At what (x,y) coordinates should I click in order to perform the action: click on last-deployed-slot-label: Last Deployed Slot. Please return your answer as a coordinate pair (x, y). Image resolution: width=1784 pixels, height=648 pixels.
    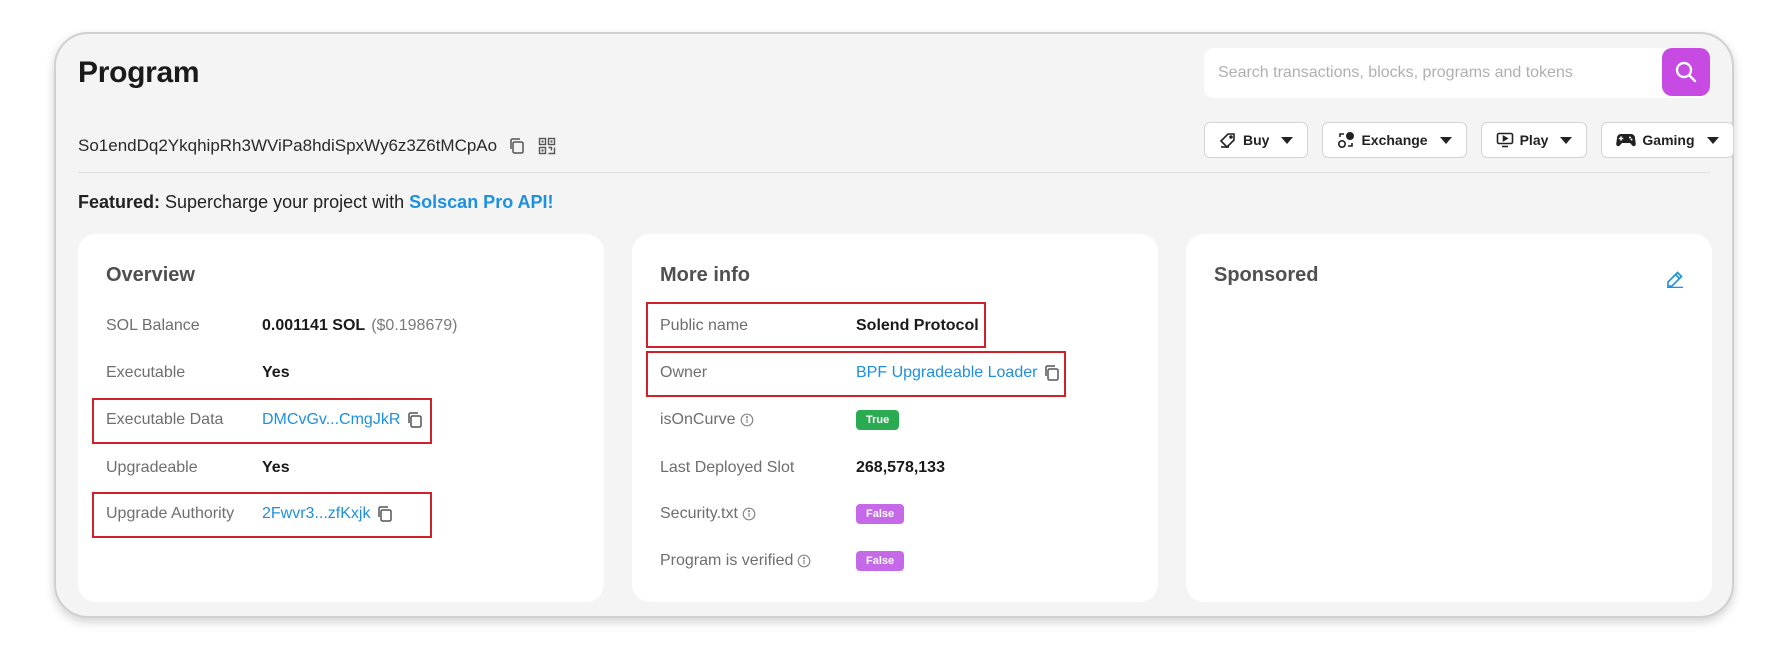
    Looking at the image, I should click on (727, 467).